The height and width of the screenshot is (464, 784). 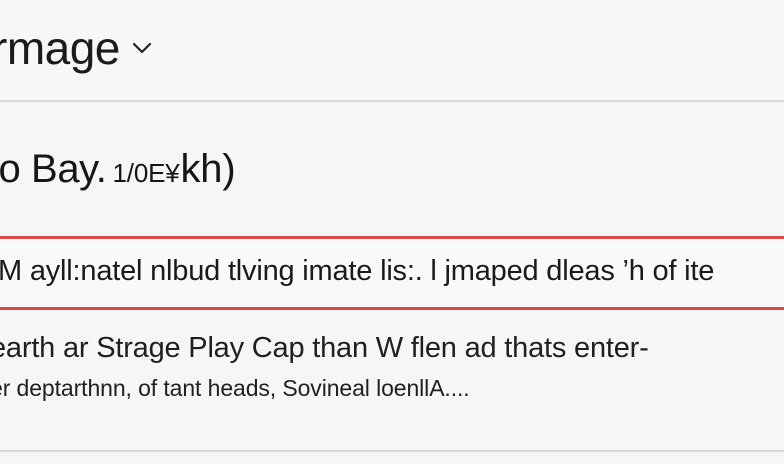 I want to click on chevron-down-icon, so click(x=142, y=48).